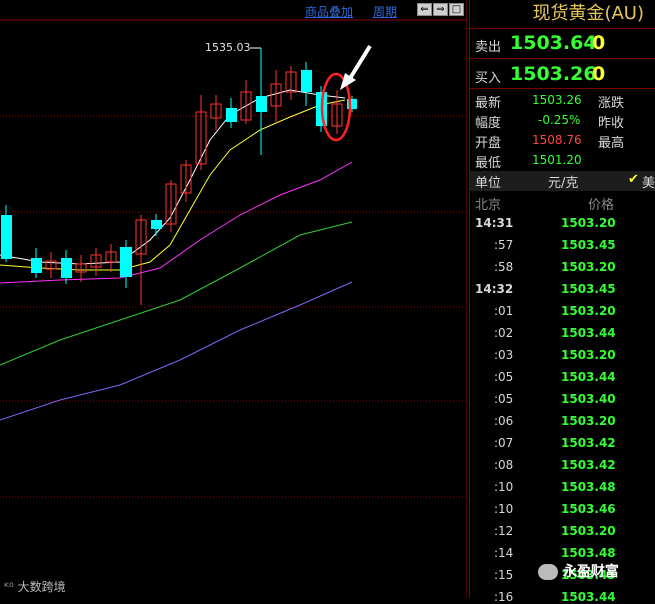 Image resolution: width=655 pixels, height=604 pixels. What do you see at coordinates (488, 103) in the screenshot?
I see `stat-label: 最新` at bounding box center [488, 103].